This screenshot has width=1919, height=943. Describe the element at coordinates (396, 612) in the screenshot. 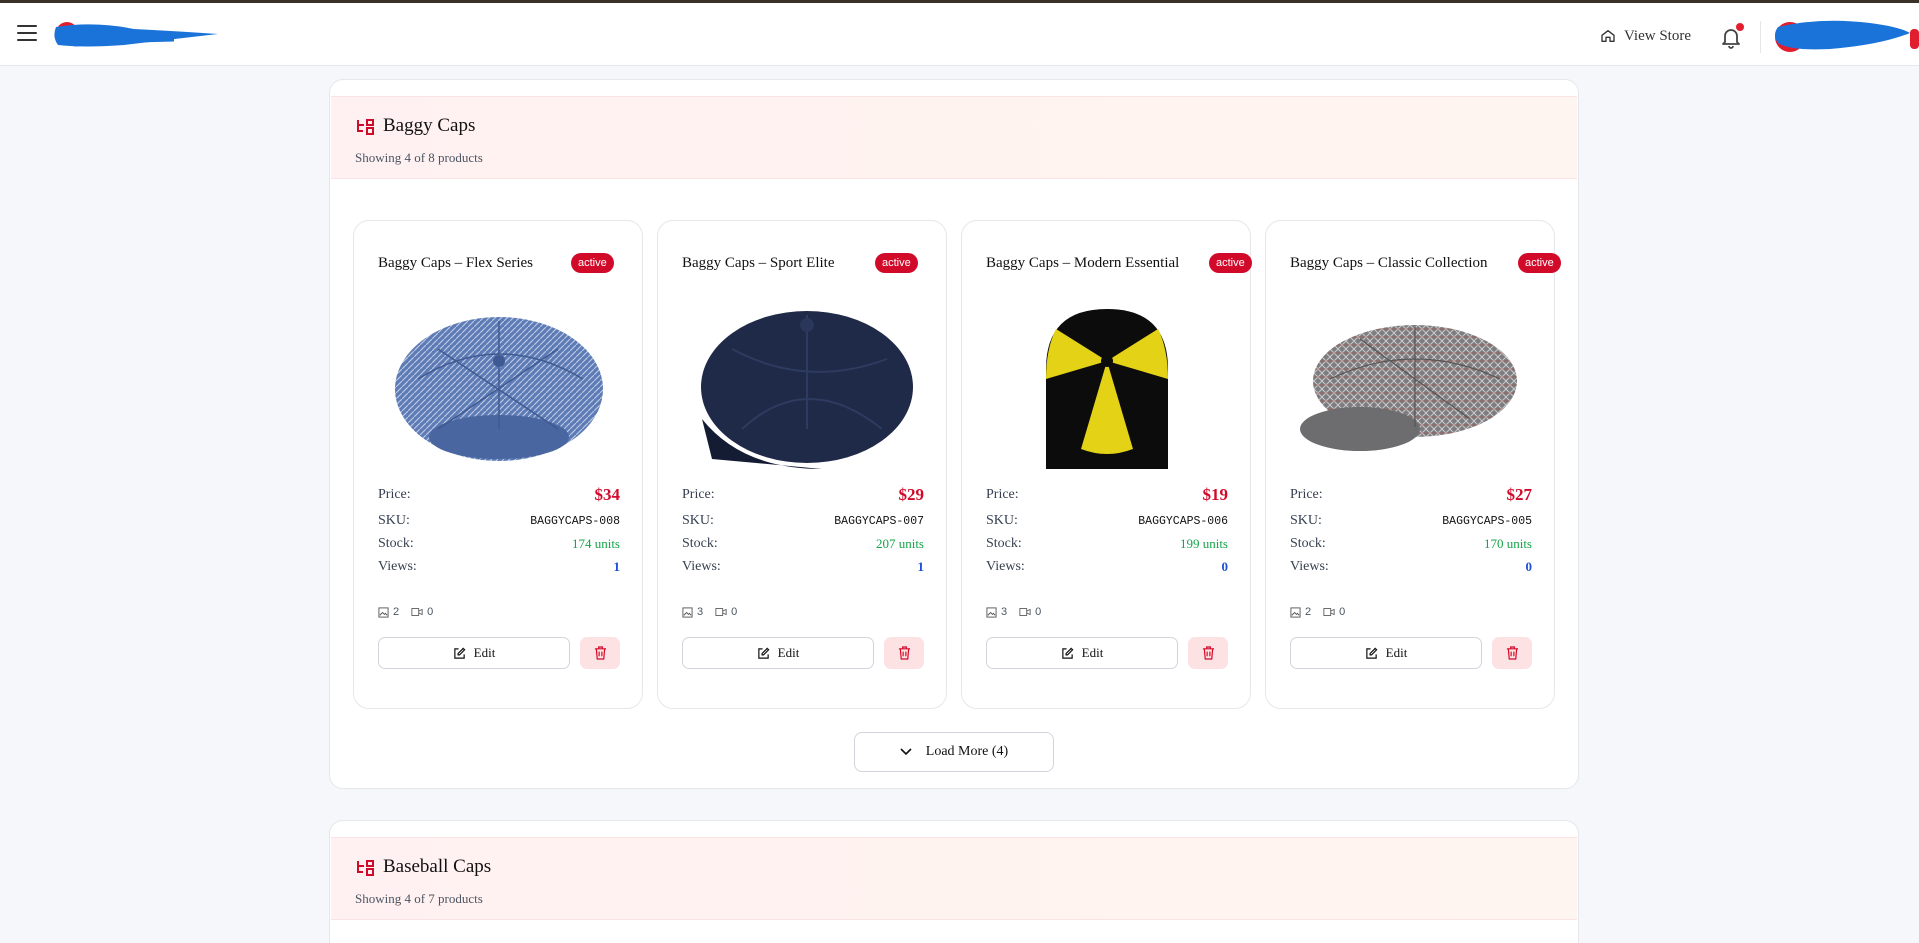

I see `image-count: 2` at that location.